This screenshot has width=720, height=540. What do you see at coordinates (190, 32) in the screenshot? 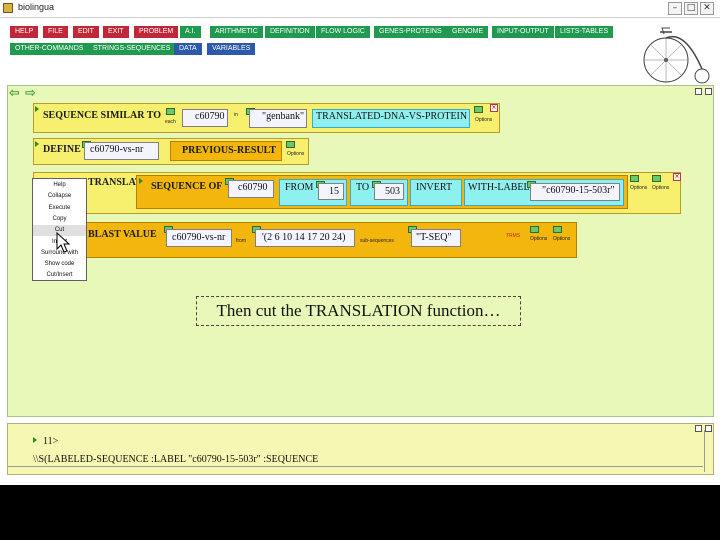
I see `ai-button: A.I.` at bounding box center [190, 32].